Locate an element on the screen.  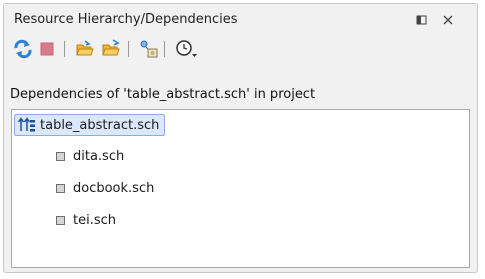
dependency-tree-icon is located at coordinates (26, 124).